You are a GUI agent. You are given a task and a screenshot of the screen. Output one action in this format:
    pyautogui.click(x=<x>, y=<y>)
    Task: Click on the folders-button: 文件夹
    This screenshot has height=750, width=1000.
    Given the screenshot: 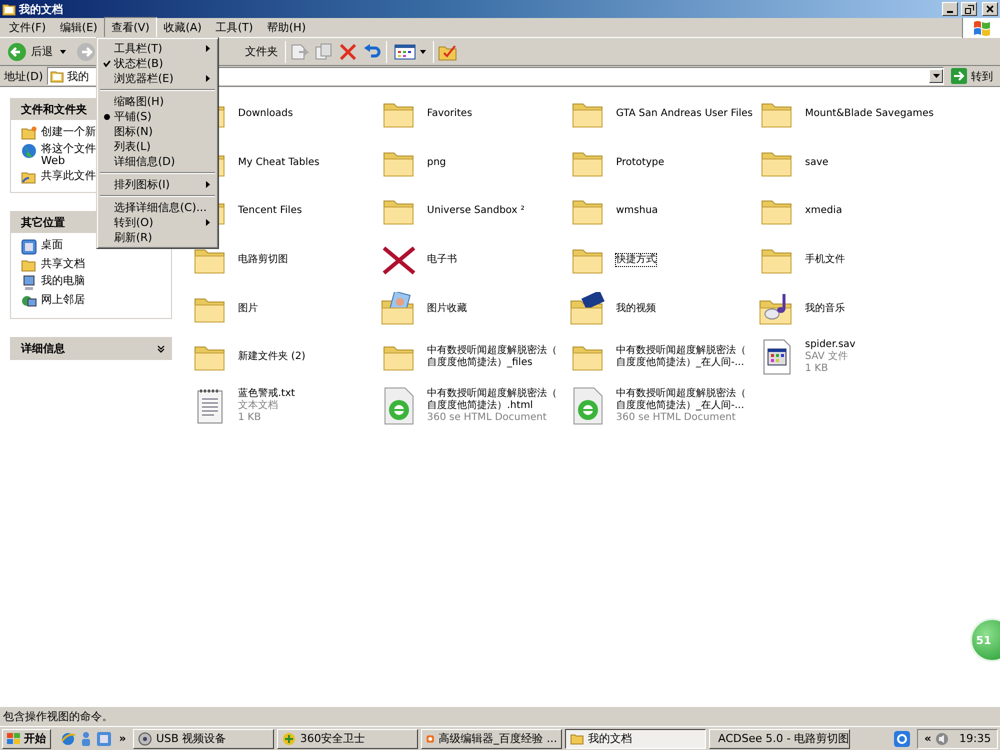 What is the action you would take?
    pyautogui.click(x=261, y=51)
    